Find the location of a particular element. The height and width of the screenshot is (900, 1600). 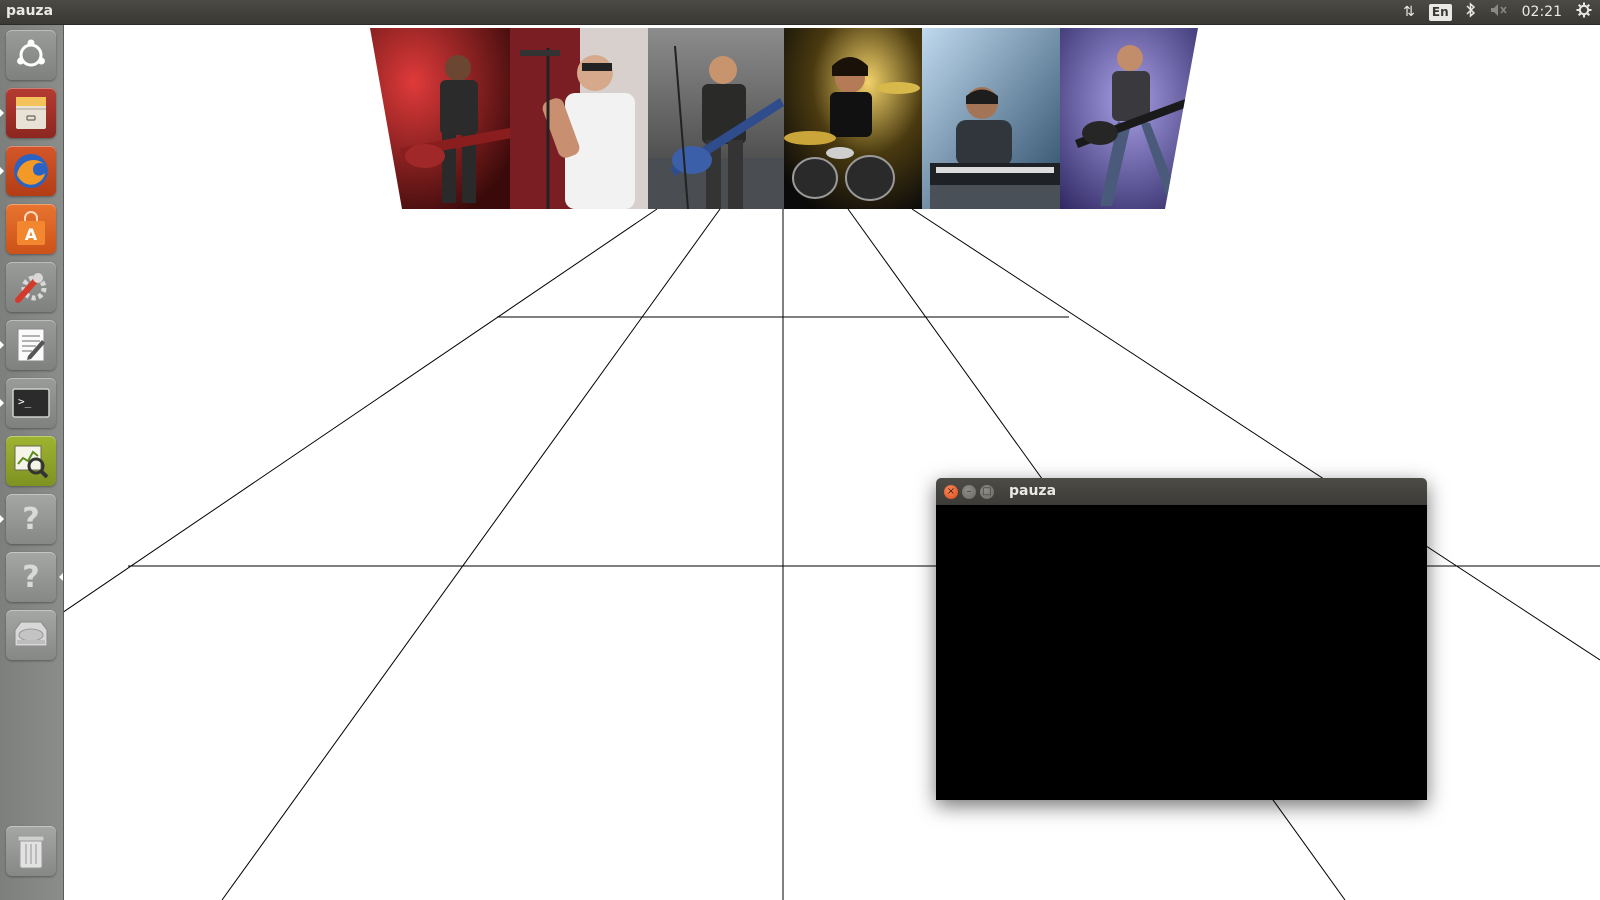

launcher: A >_ ? ? is located at coordinates (32, 462).